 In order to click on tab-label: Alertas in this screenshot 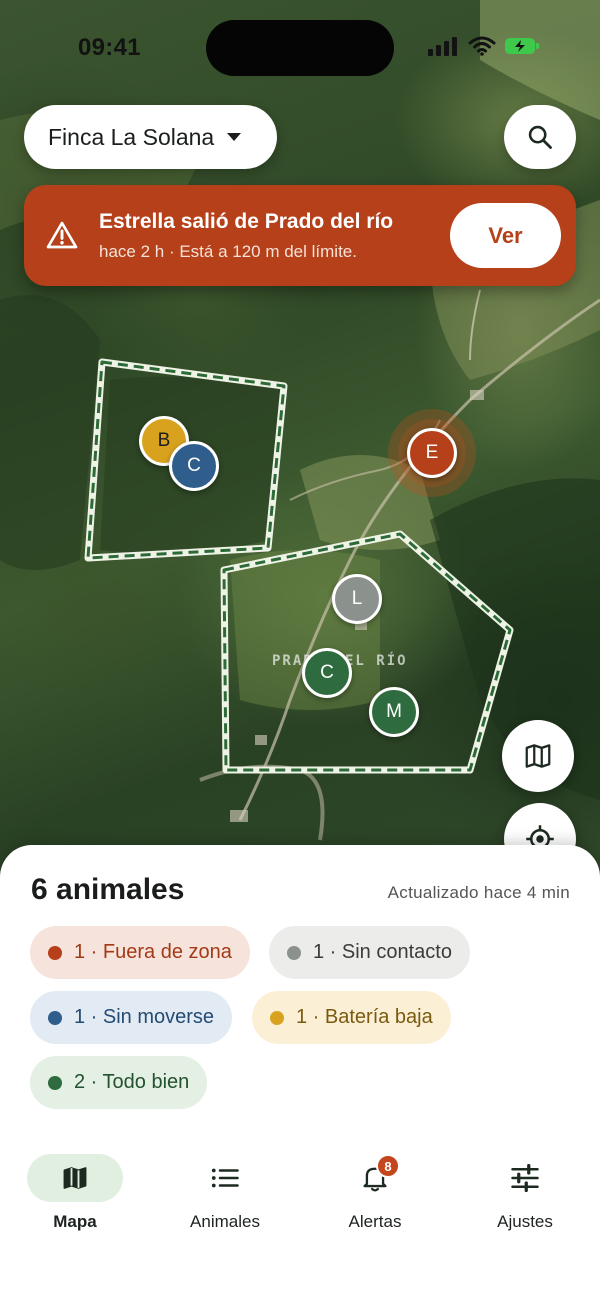, I will do `click(375, 1221)`.